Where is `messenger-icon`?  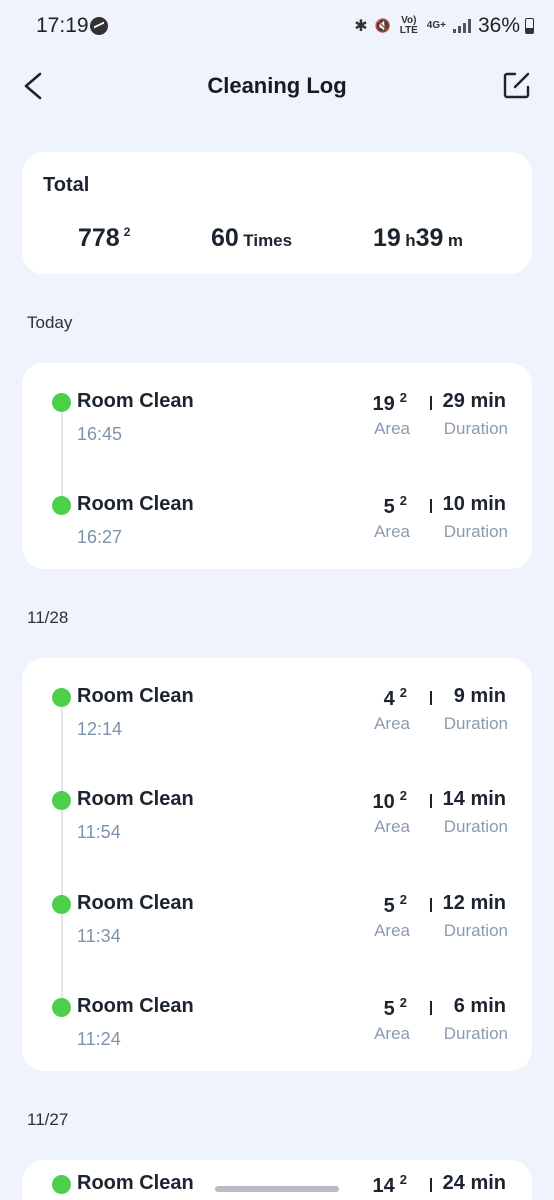 messenger-icon is located at coordinates (99, 26).